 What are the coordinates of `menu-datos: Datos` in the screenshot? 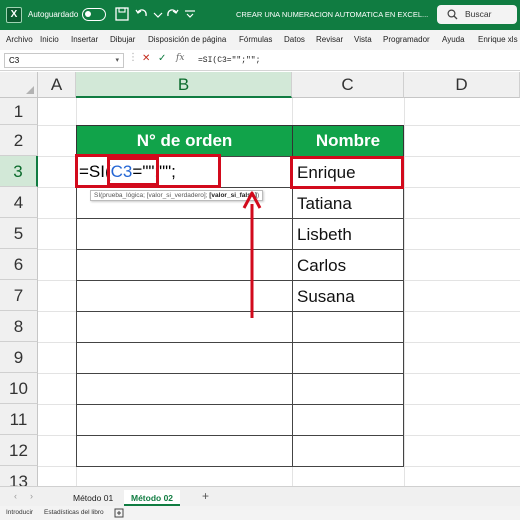 It's located at (294, 39).